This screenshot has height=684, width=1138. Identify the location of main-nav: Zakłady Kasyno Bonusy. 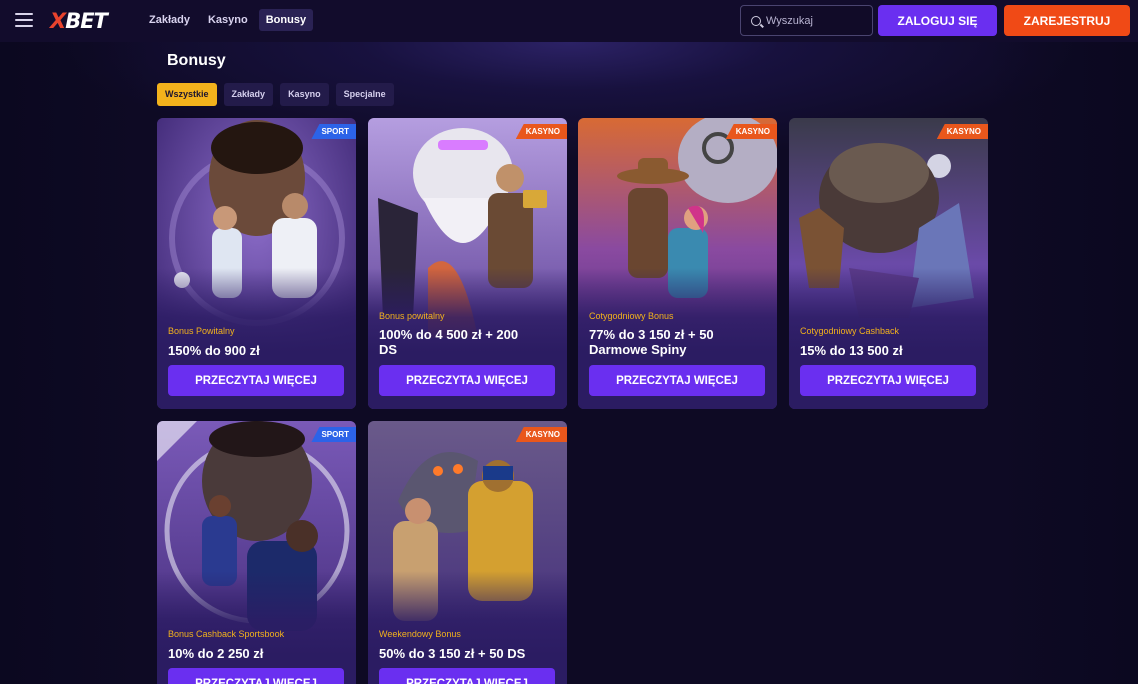
(228, 20).